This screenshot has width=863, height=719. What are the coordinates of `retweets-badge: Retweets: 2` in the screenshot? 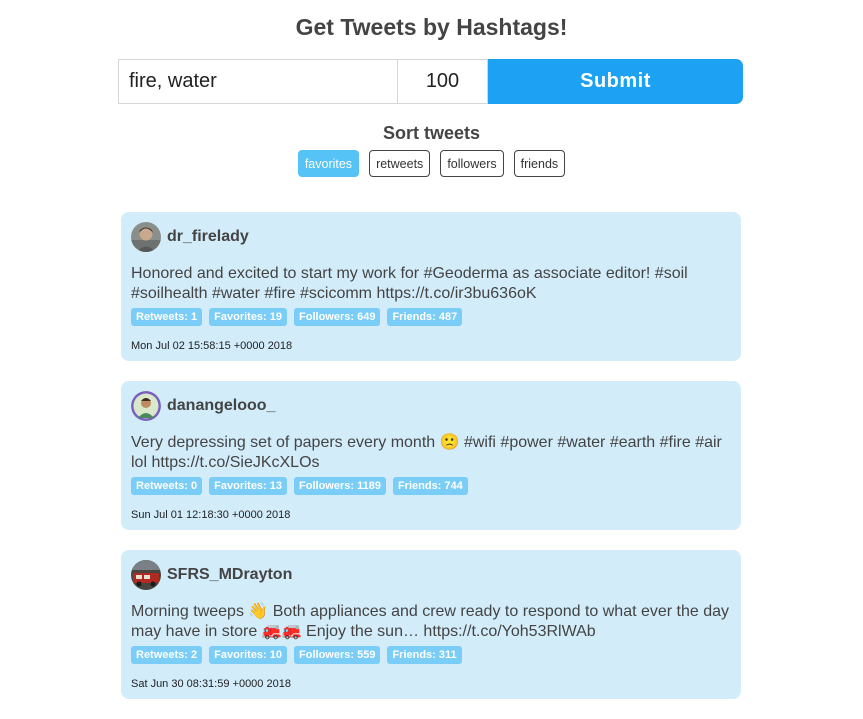 It's located at (167, 655).